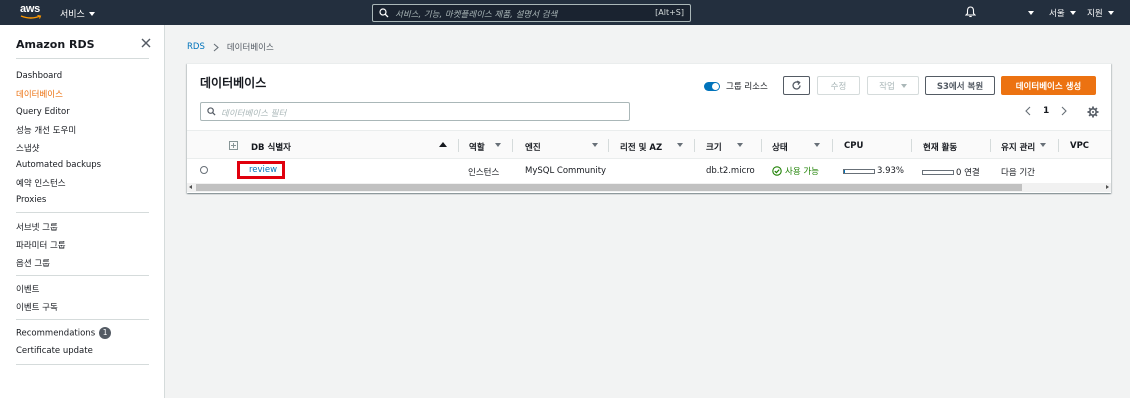  What do you see at coordinates (233, 145) in the screenshot?
I see `expand-all-icon` at bounding box center [233, 145].